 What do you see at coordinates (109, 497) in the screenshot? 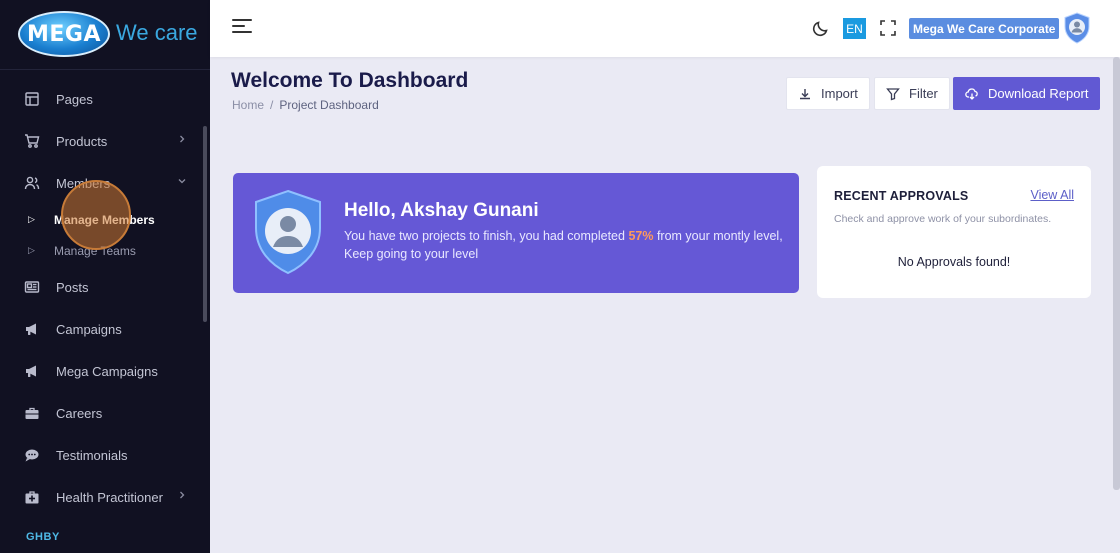
I see `sidebar-item-label: Health Practitioner` at bounding box center [109, 497].